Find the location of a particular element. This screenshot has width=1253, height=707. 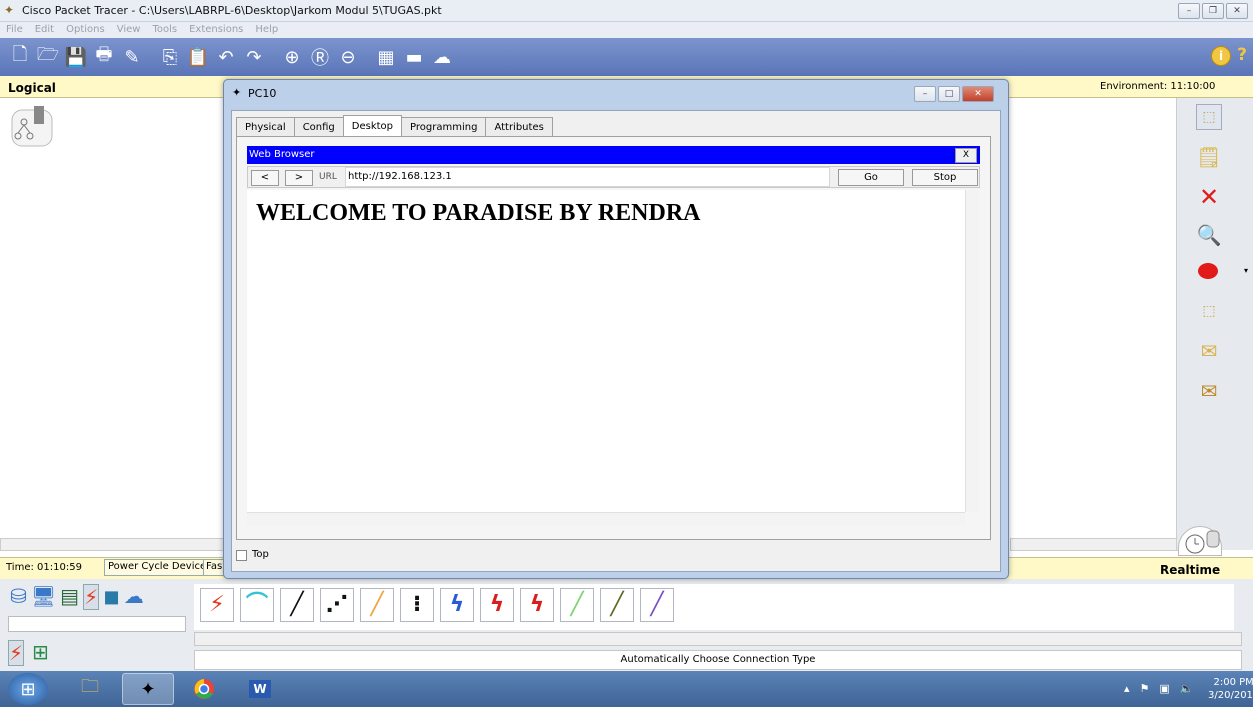

copper-cross-over-icon: ⋰ is located at coordinates (337, 605).